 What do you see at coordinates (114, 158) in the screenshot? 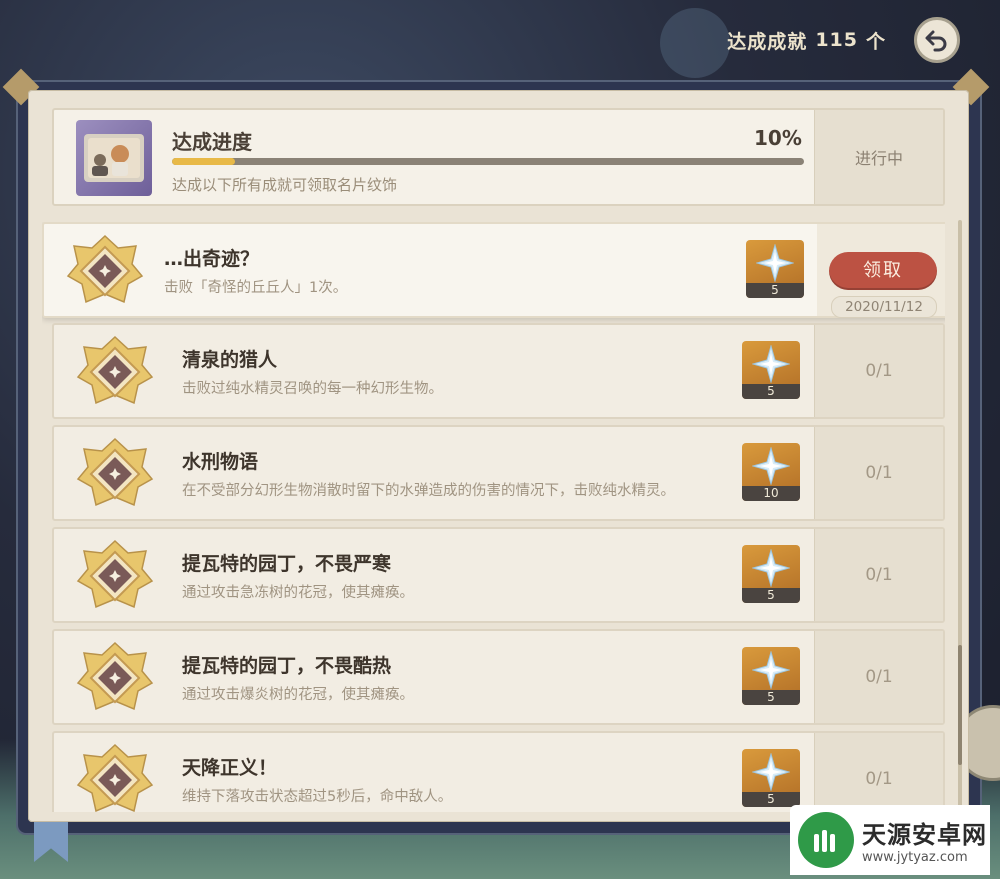
I see `namecard-reward-image` at bounding box center [114, 158].